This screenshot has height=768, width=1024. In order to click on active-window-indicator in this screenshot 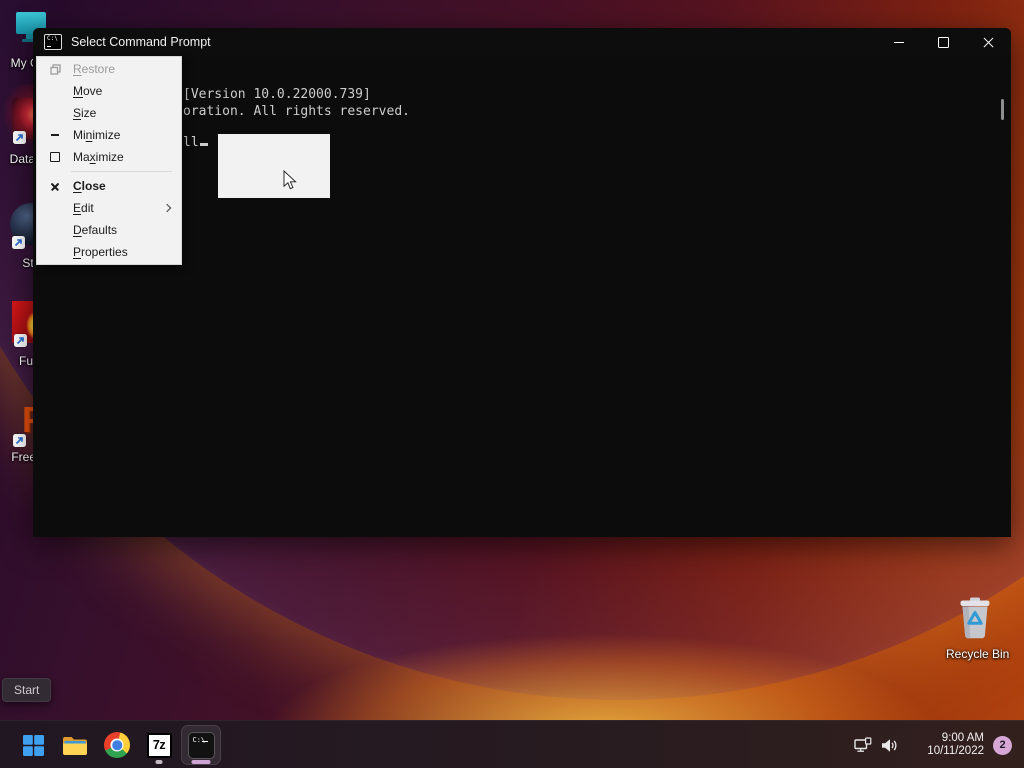, I will do `click(201, 761)`.